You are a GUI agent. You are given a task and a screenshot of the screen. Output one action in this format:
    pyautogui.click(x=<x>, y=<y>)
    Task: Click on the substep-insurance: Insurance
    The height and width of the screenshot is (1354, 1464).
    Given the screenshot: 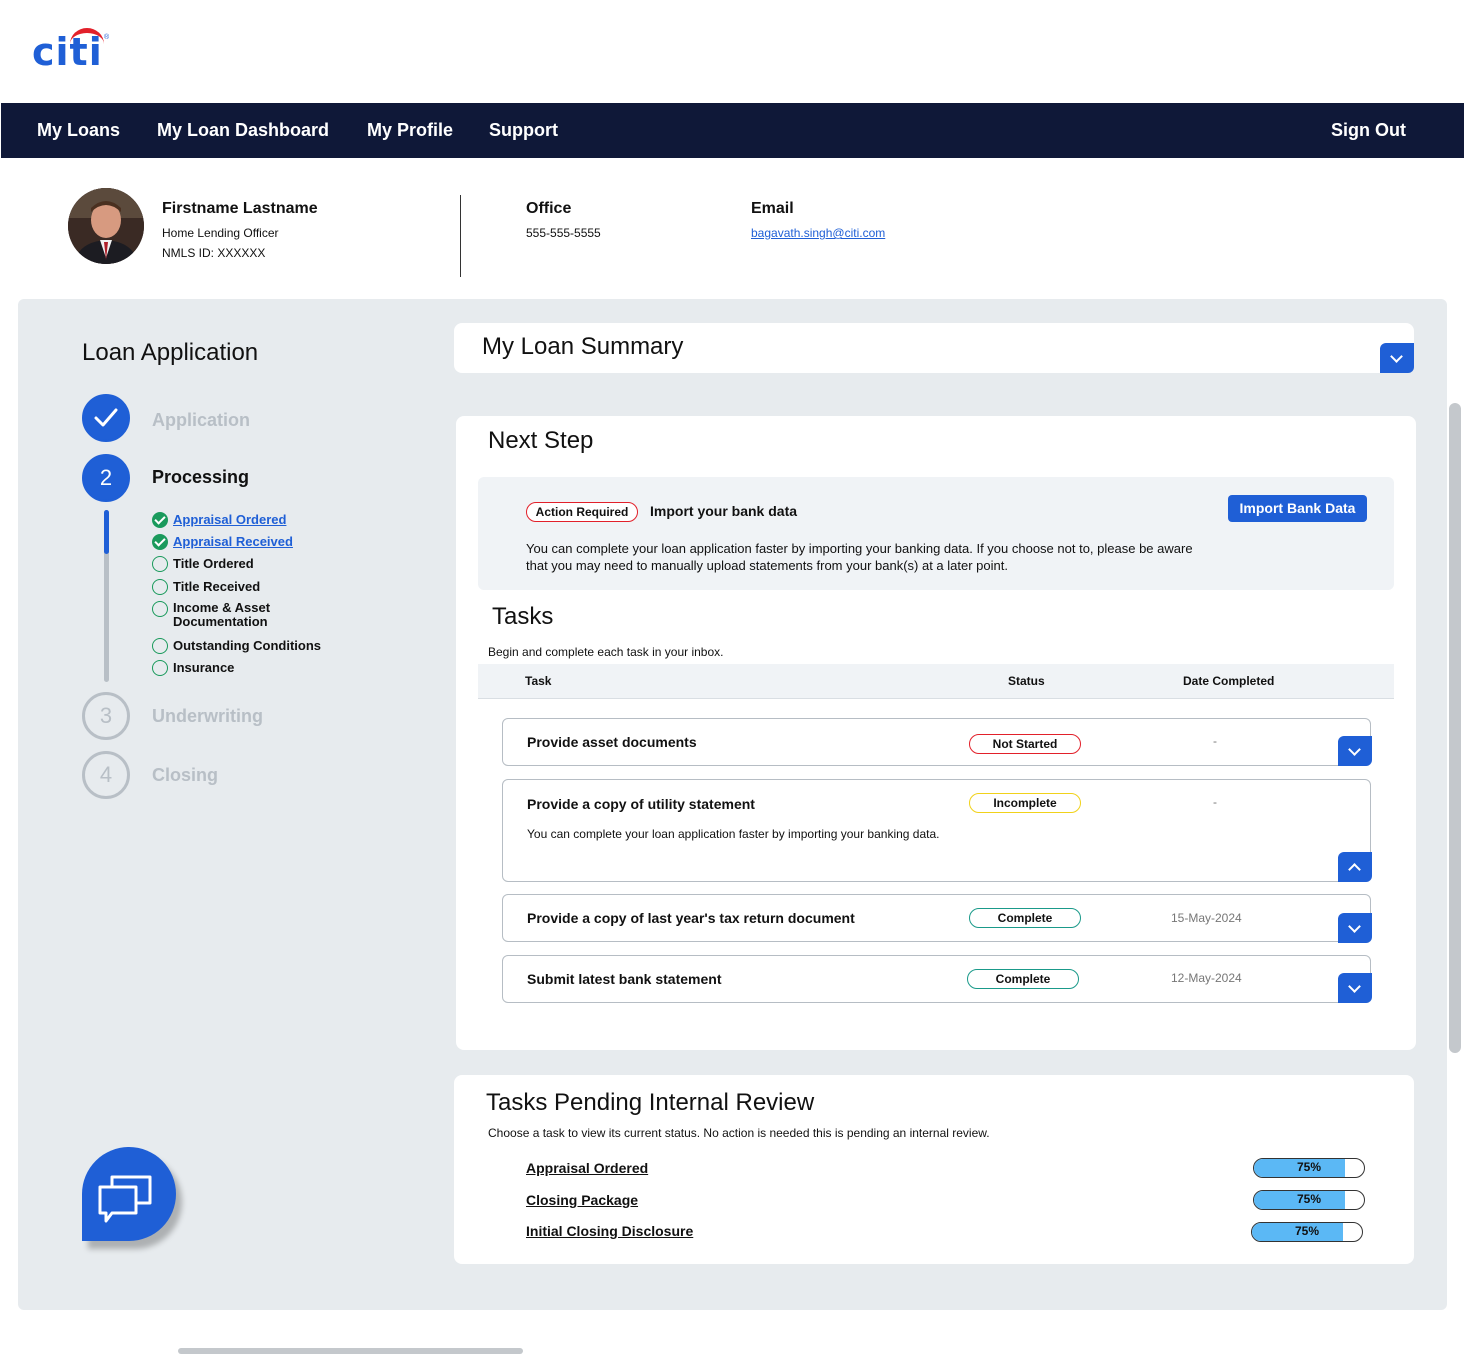 What is the action you would take?
    pyautogui.click(x=193, y=668)
    